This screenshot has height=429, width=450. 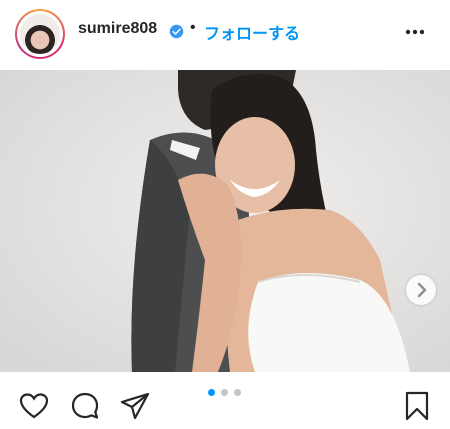 I want to click on avatar, so click(x=40, y=34).